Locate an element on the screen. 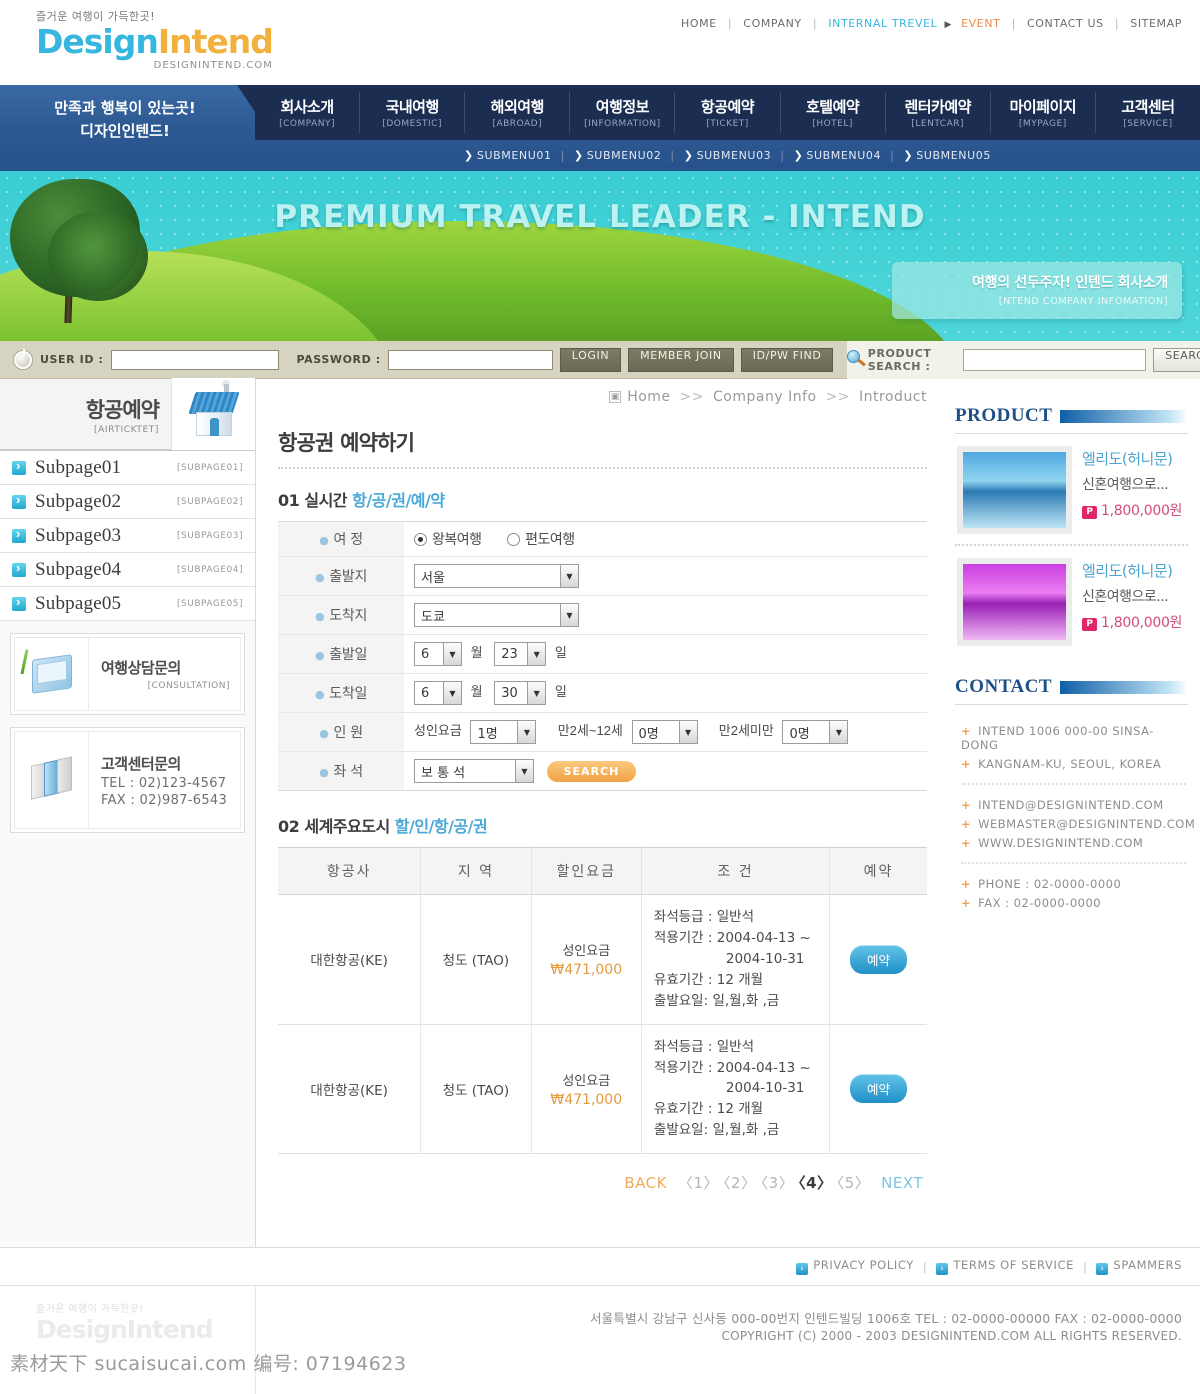 This screenshot has height=1394, width=1200. infant-count-select: 0명 ▼ is located at coordinates (815, 732).